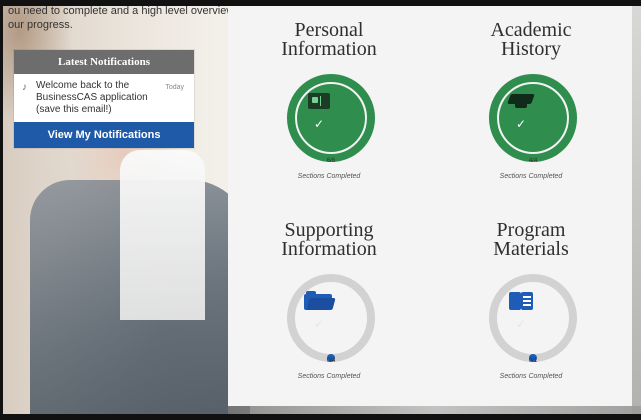 The height and width of the screenshot is (420, 641). Describe the element at coordinates (533, 318) in the screenshot. I see `progress-ring: ✓ 0/1` at that location.